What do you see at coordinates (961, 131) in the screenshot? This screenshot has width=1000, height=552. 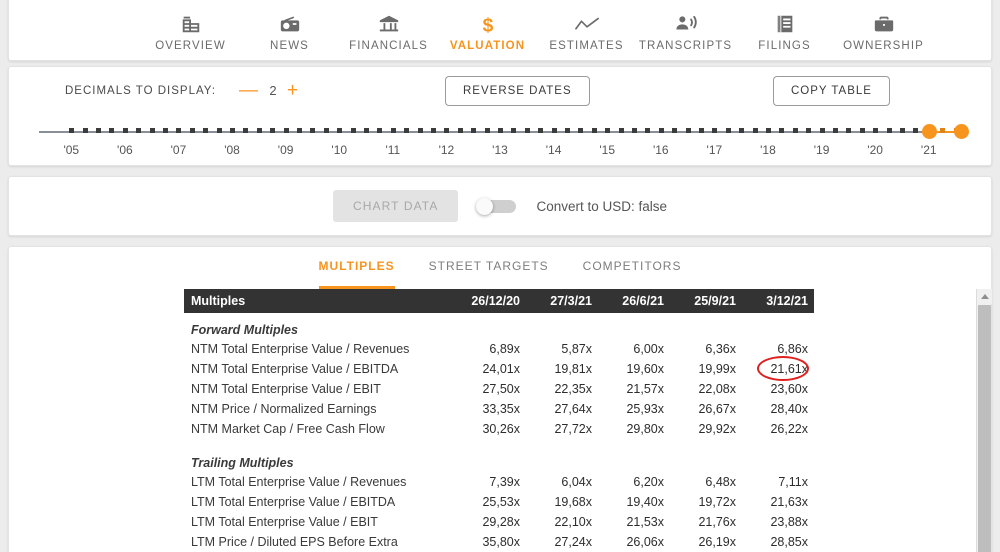 I see `slider-handle-end` at bounding box center [961, 131].